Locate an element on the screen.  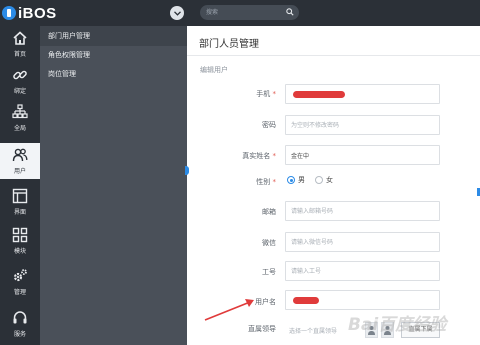
mobile-label: 手机 * is located at coordinates (266, 94).